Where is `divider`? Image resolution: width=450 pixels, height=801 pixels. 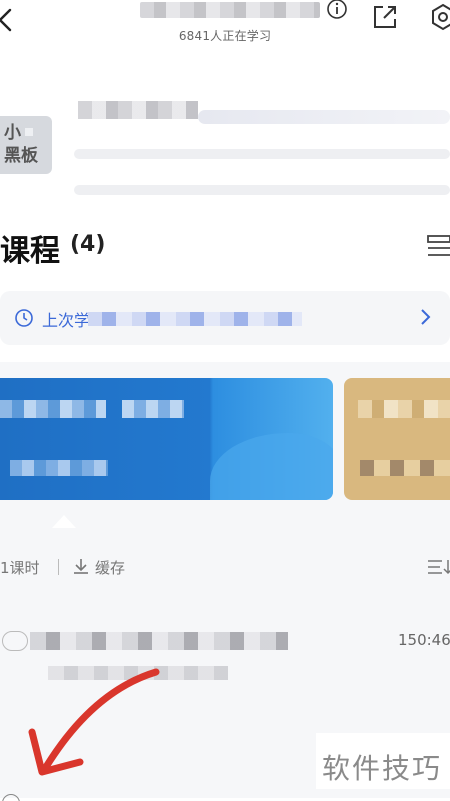
divider is located at coordinates (58, 567).